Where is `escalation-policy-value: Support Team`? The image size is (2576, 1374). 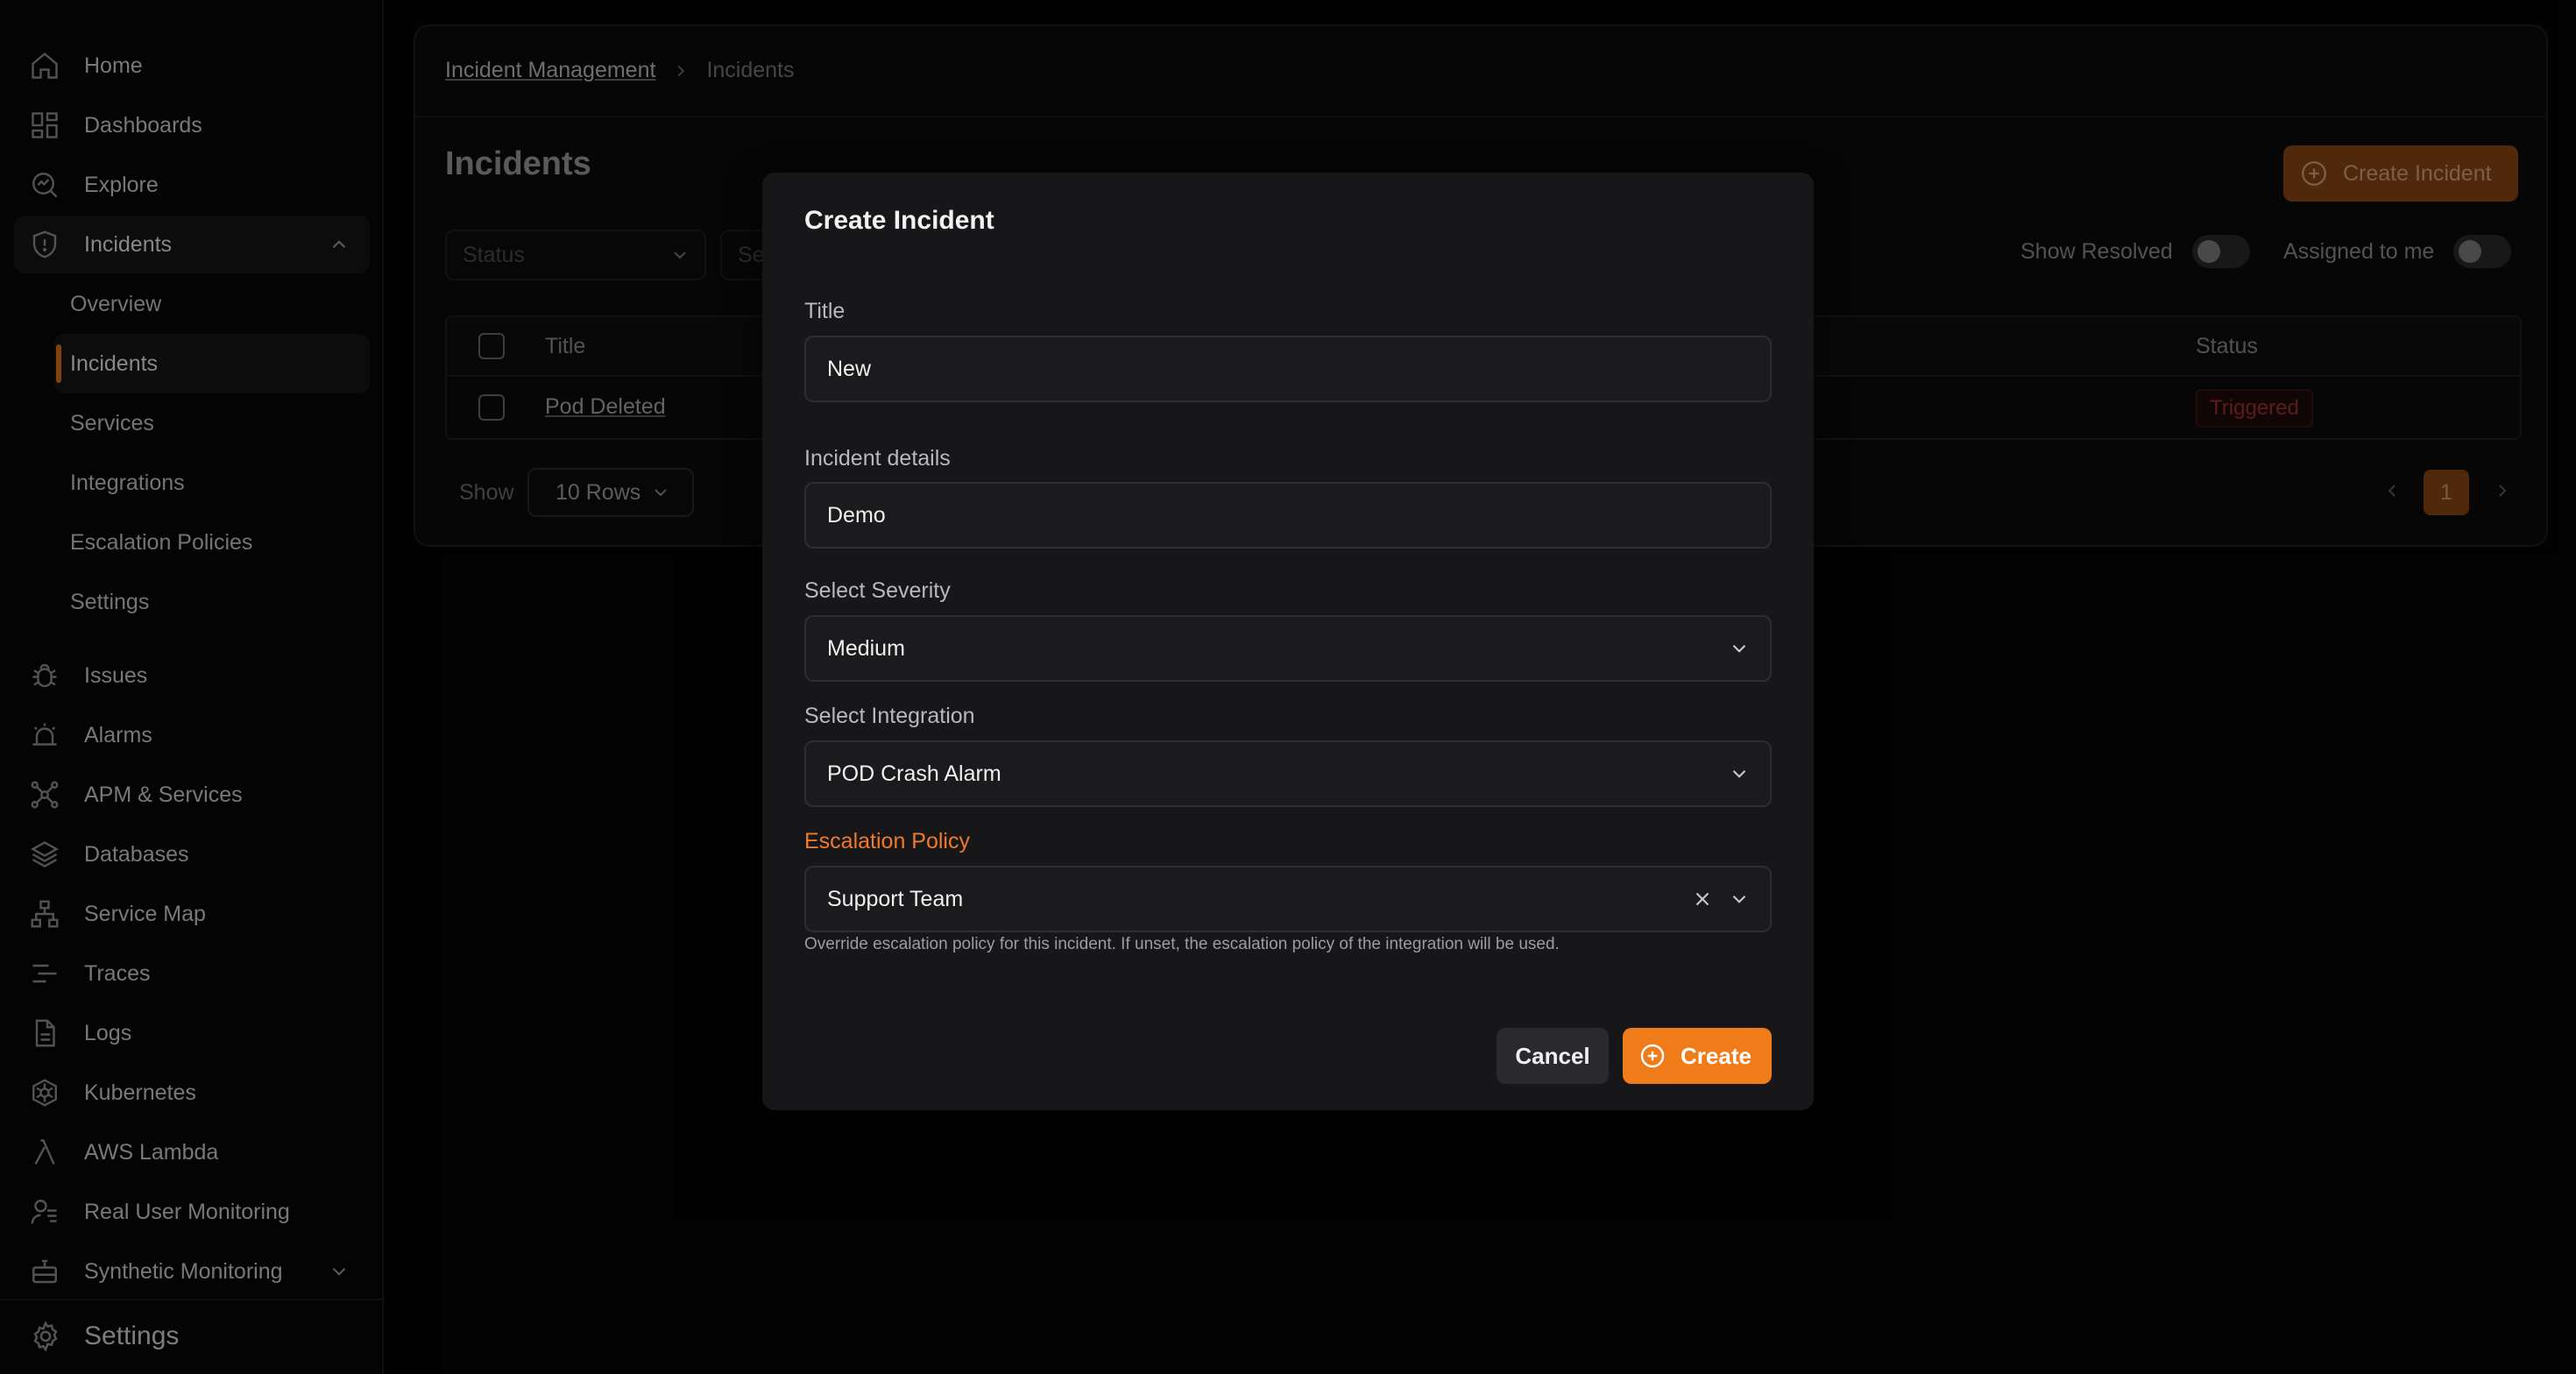
escalation-policy-value: Support Team is located at coordinates (895, 898).